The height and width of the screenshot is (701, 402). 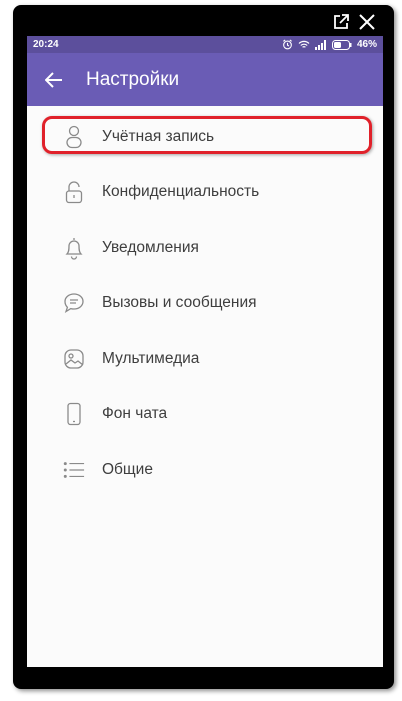 I want to click on alarm-icon, so click(x=287, y=44).